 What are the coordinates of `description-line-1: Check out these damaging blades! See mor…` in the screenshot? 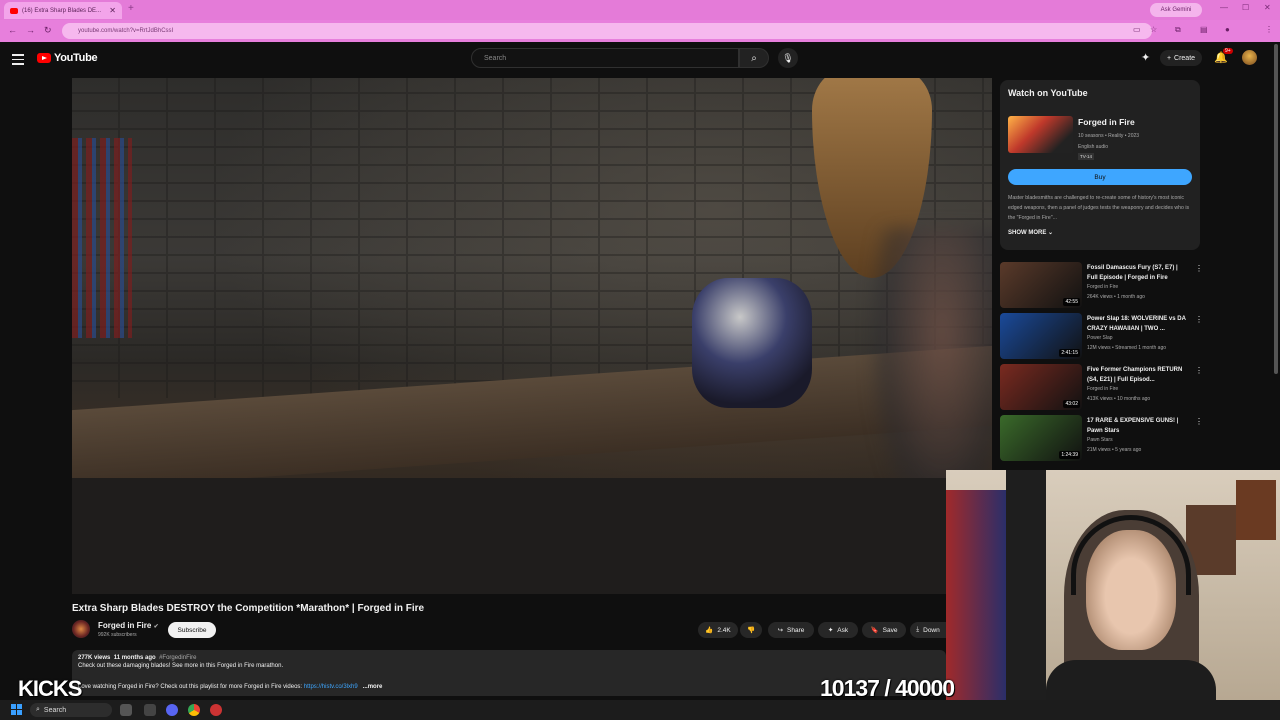 It's located at (181, 666).